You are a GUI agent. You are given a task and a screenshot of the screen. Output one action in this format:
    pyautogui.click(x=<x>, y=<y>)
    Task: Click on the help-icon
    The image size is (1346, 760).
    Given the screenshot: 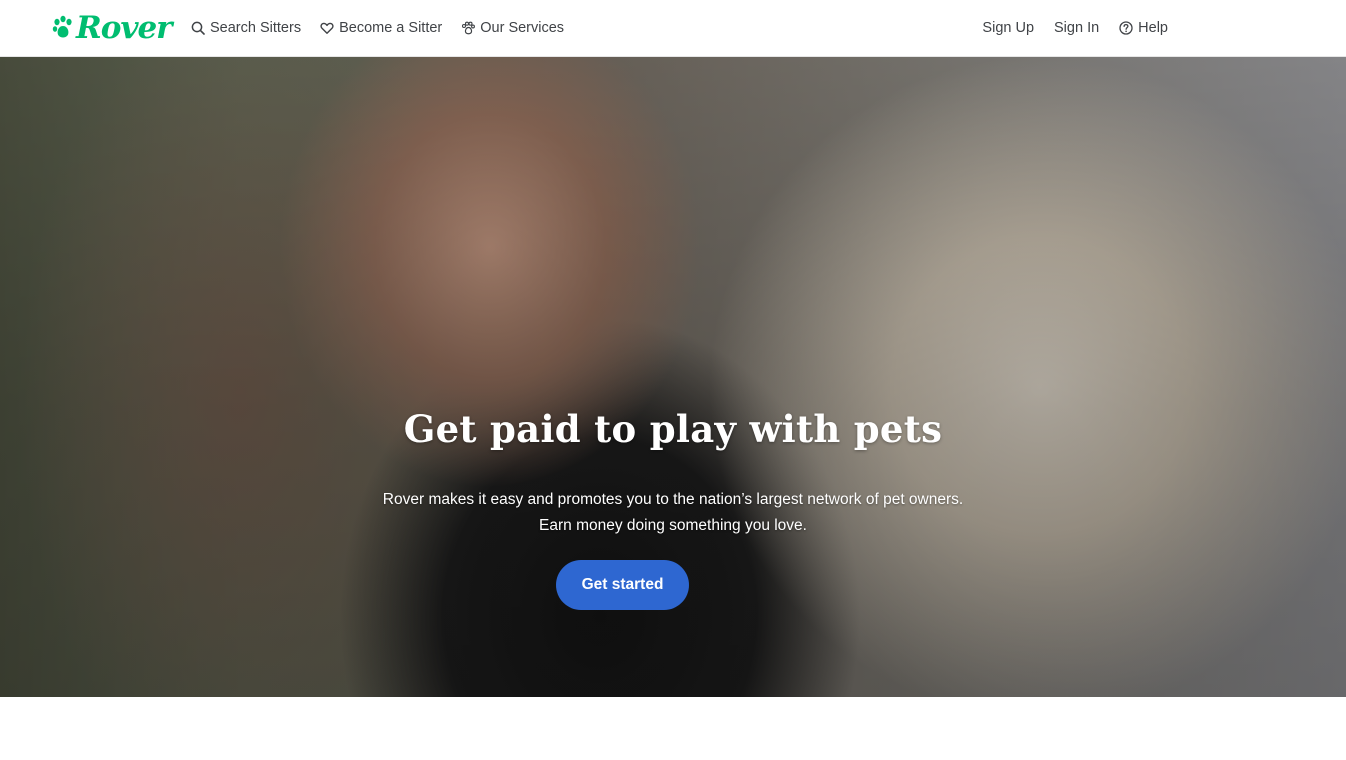 What is the action you would take?
    pyautogui.click(x=1126, y=28)
    